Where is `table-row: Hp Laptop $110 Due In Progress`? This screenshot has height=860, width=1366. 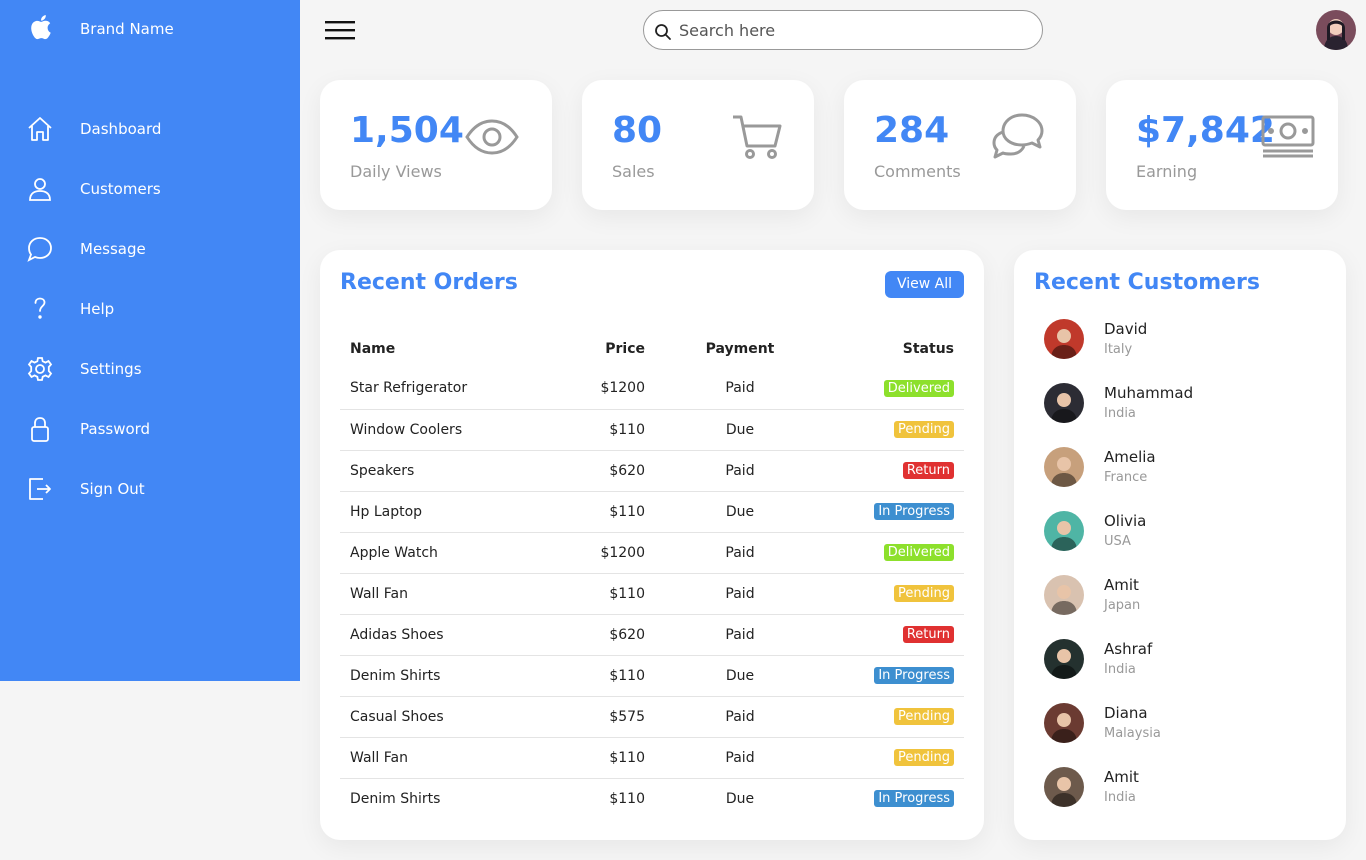 table-row: Hp Laptop $110 Due In Progress is located at coordinates (652, 511).